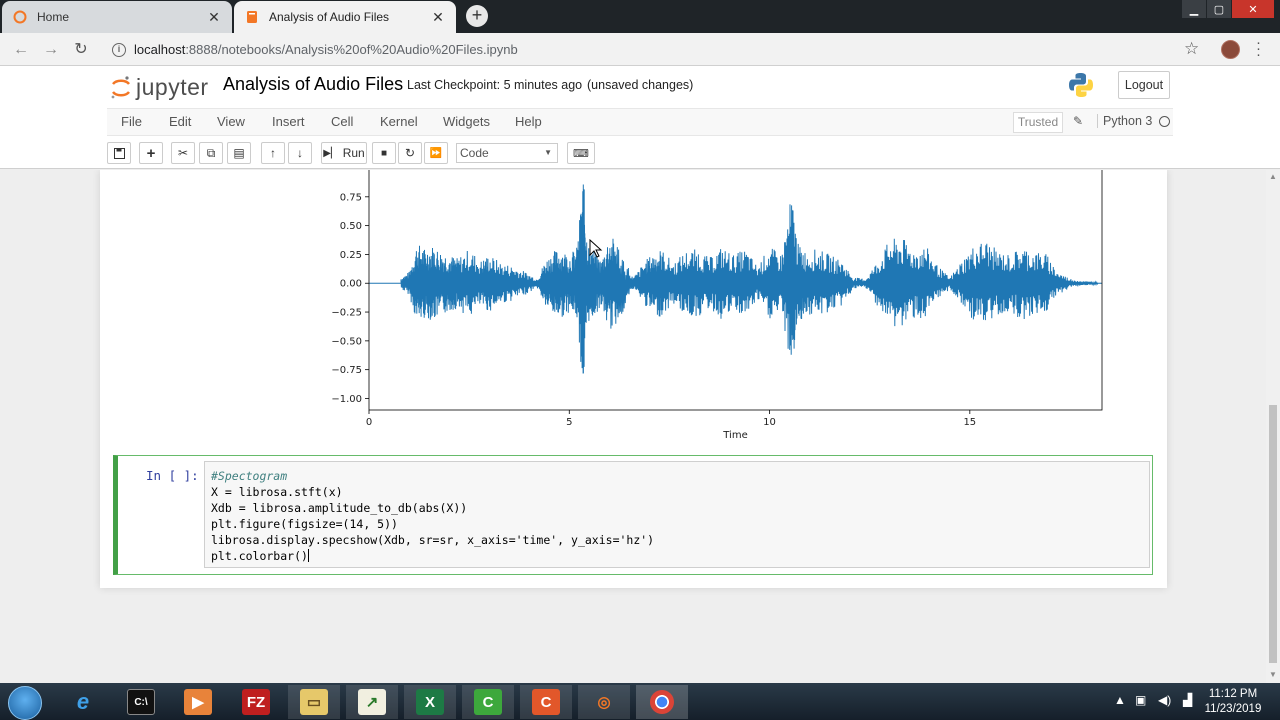 Image resolution: width=1280 pixels, height=720 pixels. I want to click on chart-app-icon: ↗, so click(372, 702).